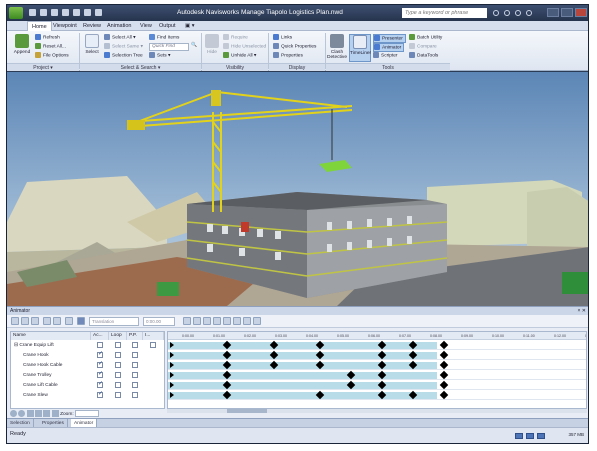 Image resolution: width=597 pixels, height=451 pixels. Describe the element at coordinates (496, 13) in the screenshot. I see `binoculars-icon` at that location.